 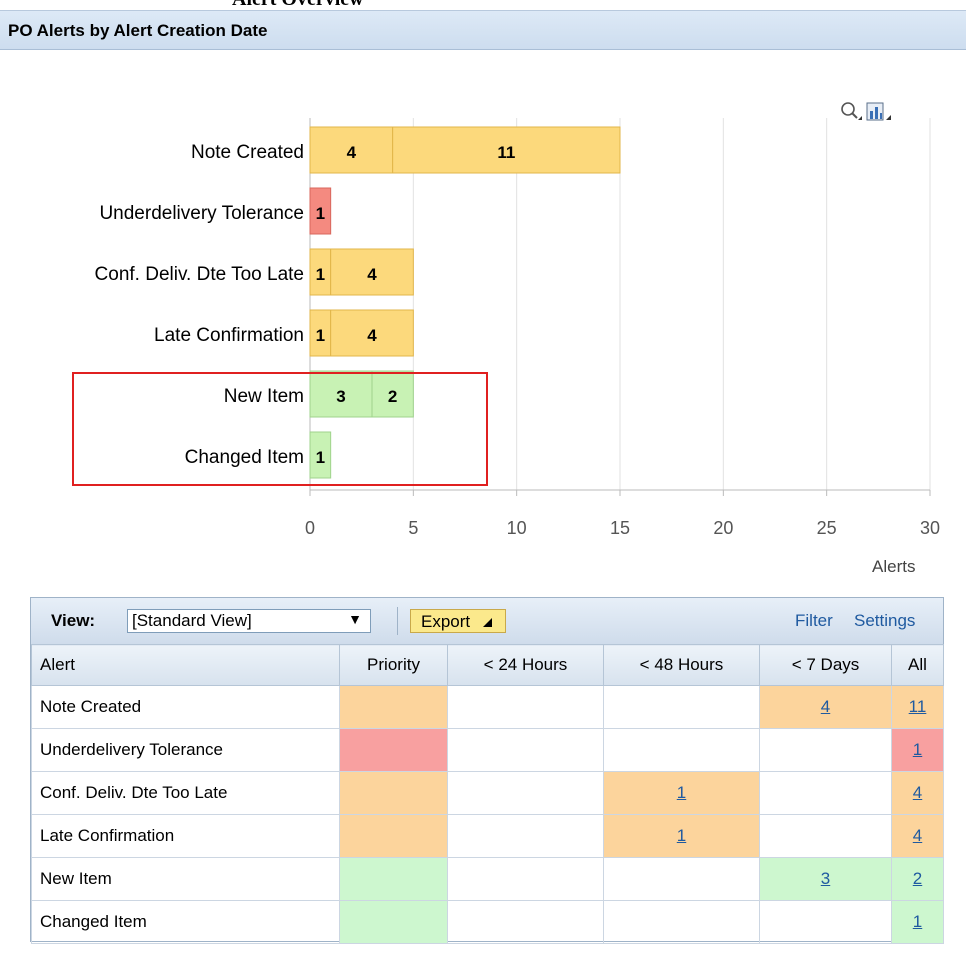 I want to click on table-row: Changed Item 1, so click(x=487, y=922).